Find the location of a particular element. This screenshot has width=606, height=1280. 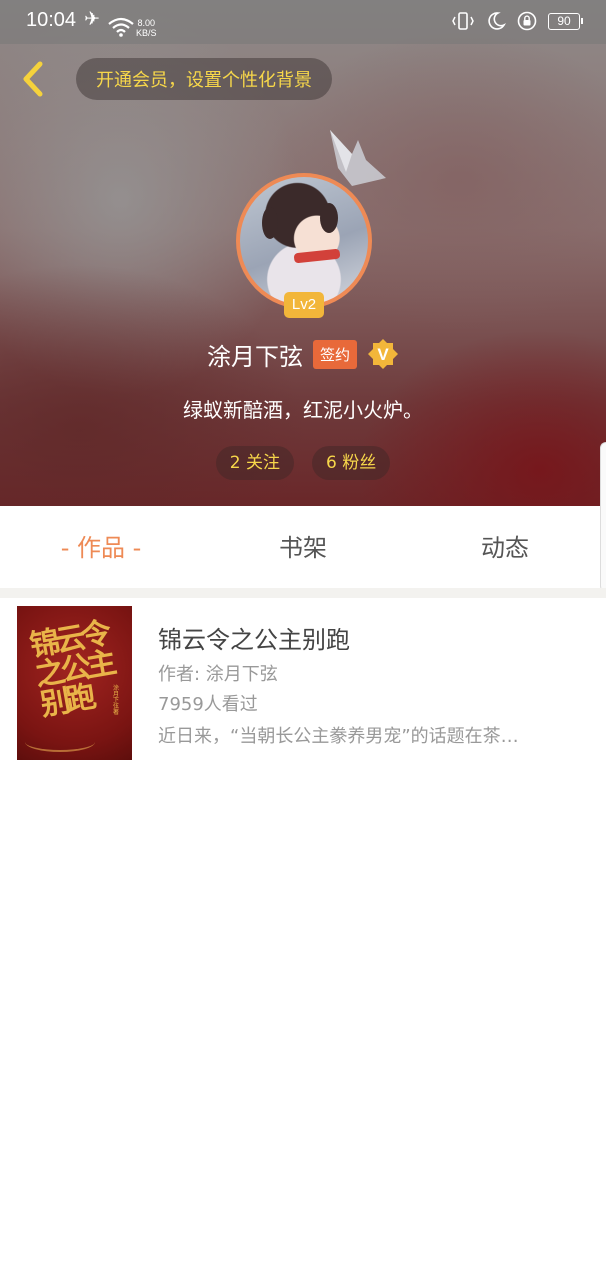

avatar is located at coordinates (304, 241).